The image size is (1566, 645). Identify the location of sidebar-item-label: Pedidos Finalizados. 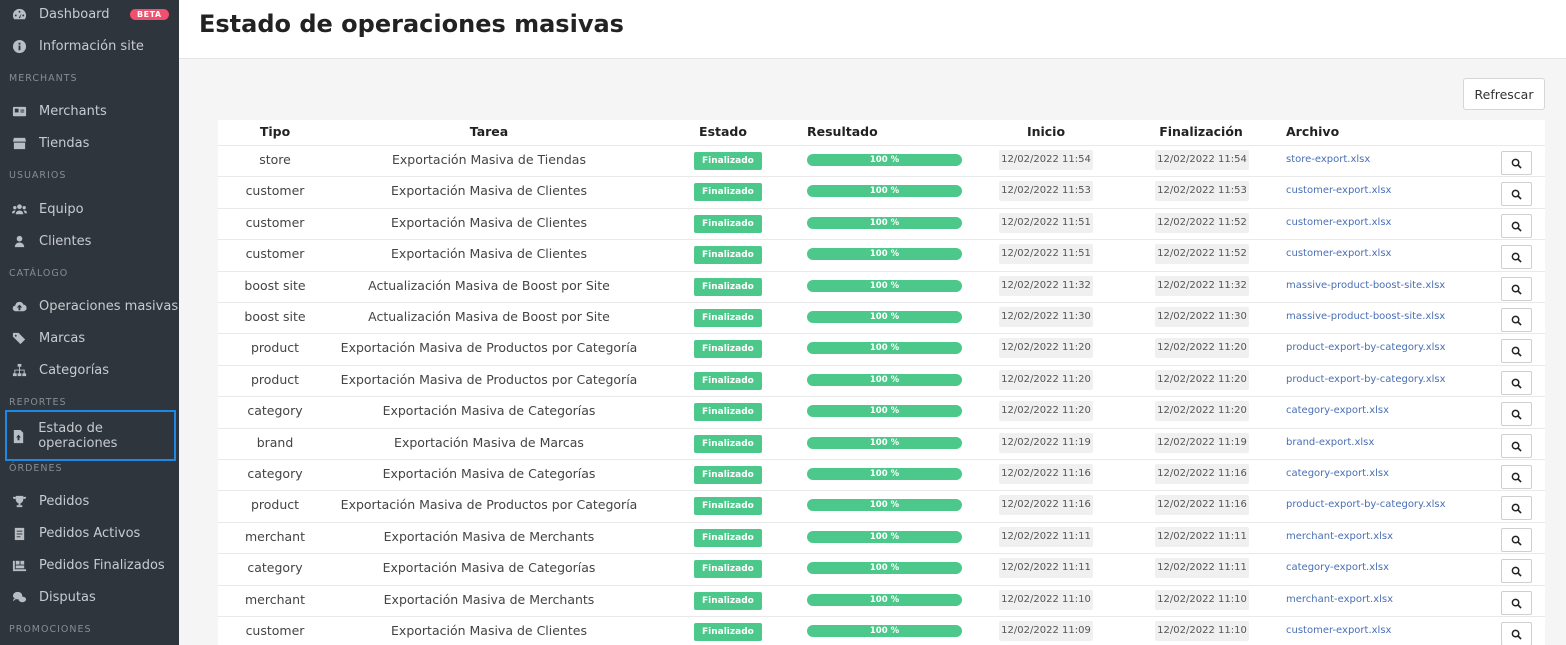
(102, 565).